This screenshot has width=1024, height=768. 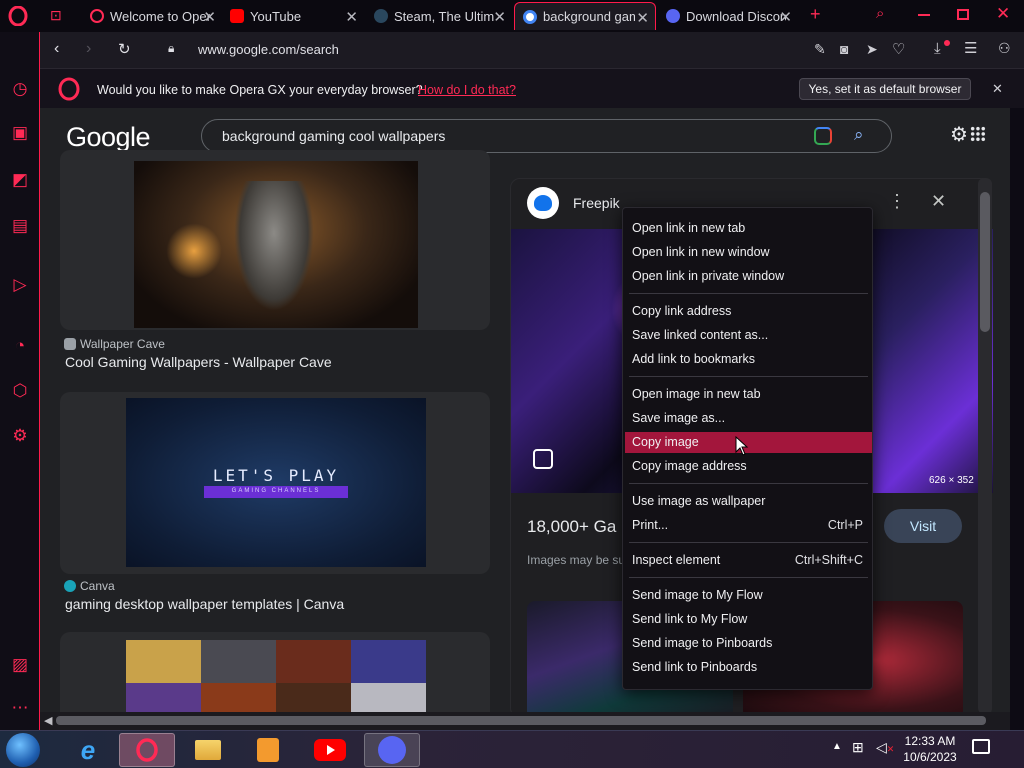 What do you see at coordinates (20, 226) in the screenshot?
I see `hot-tabs-icon: ▤` at bounding box center [20, 226].